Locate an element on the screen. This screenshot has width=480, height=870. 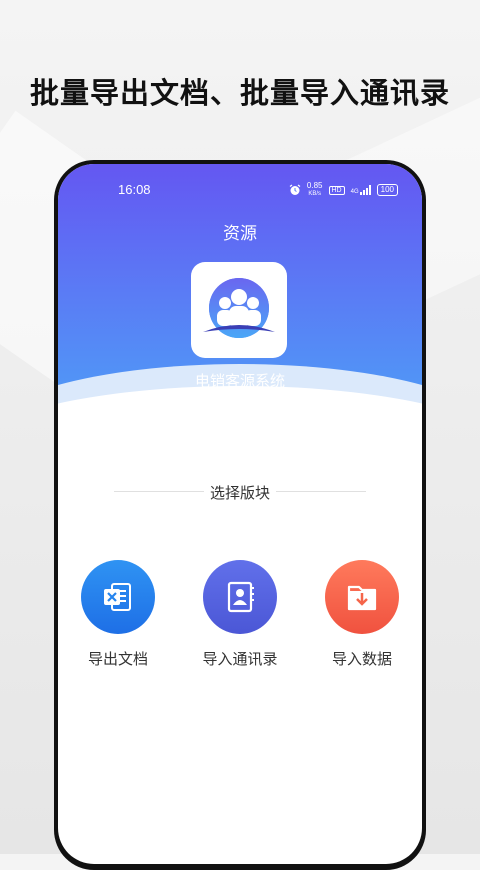
import-data-button: 导入数据 is located at coordinates (362, 614).